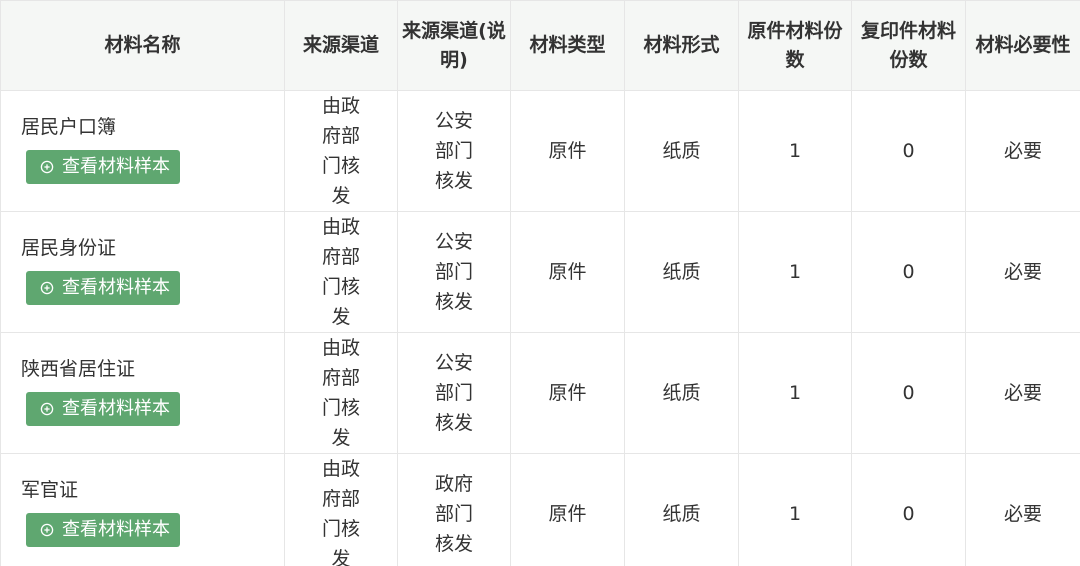 This screenshot has height=566, width=1080. Describe the element at coordinates (795, 45) in the screenshot. I see `column-header-original-count: 原件材料份数` at that location.